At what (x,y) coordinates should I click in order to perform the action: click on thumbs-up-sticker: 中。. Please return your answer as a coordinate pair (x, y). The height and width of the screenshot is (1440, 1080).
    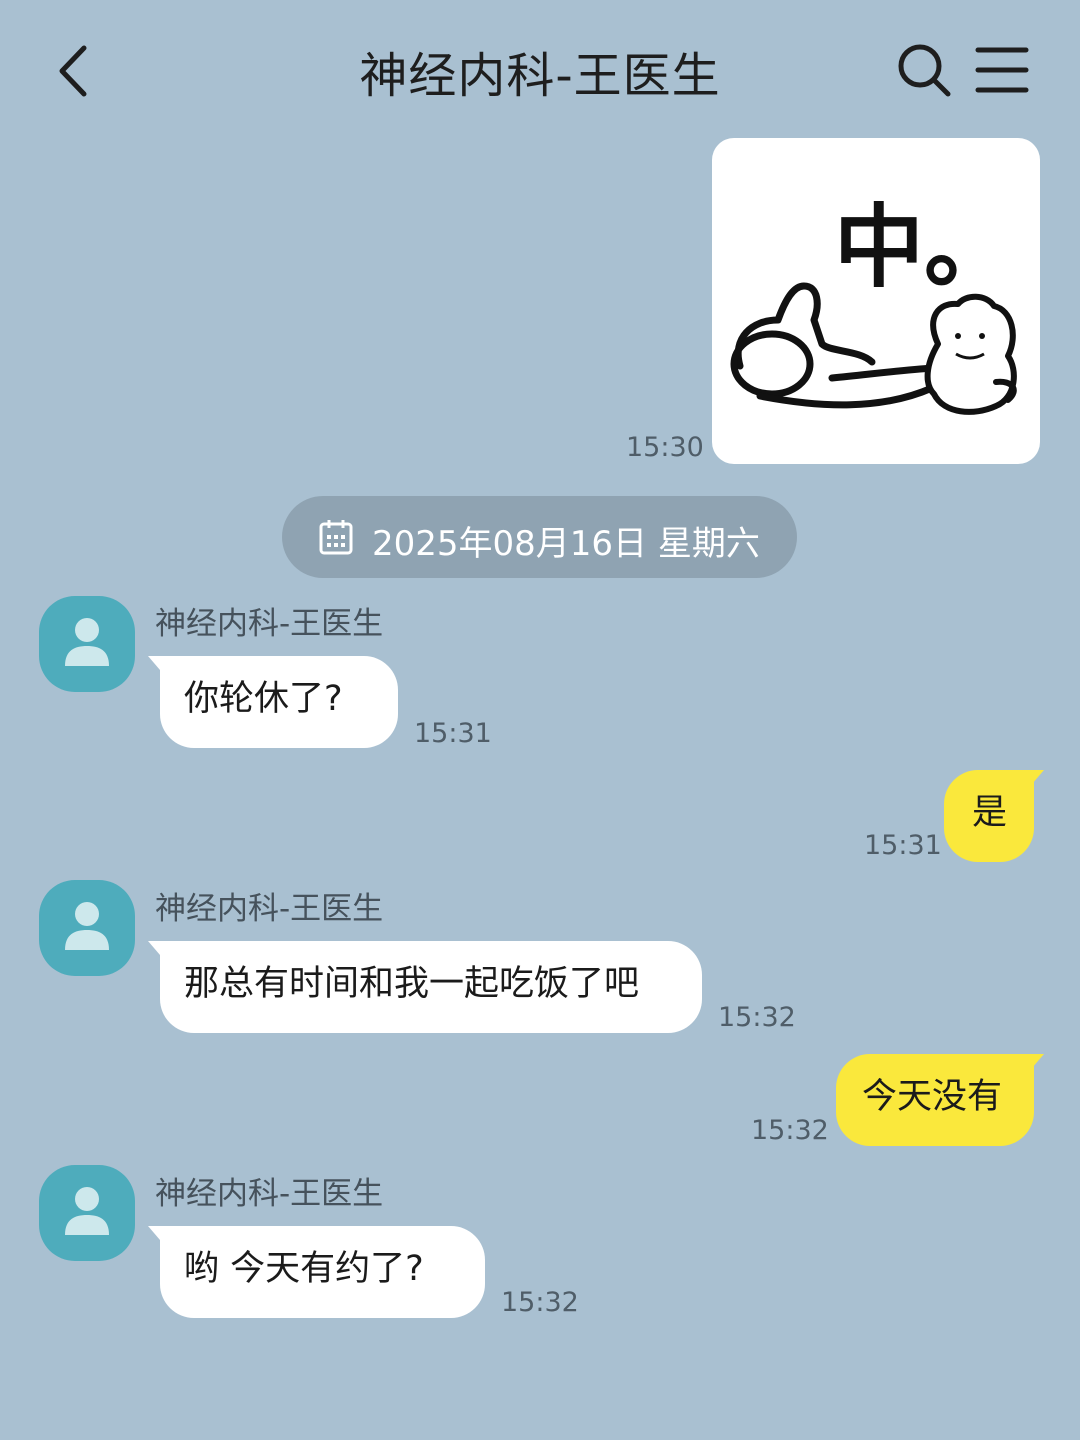
    Looking at the image, I should click on (873, 305).